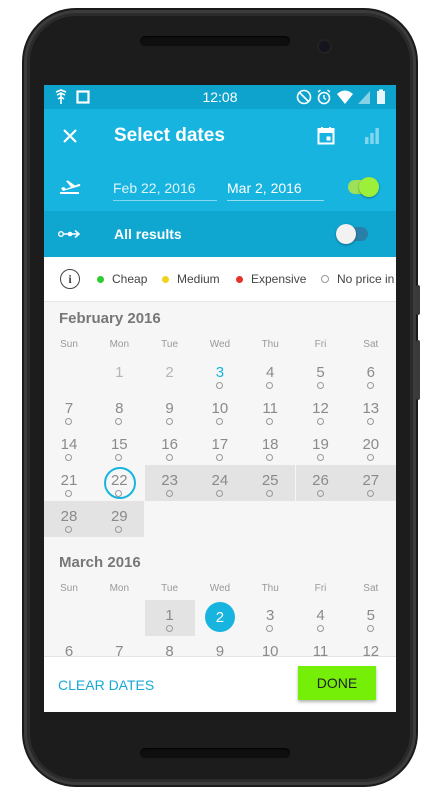 This screenshot has height=800, width=436. Describe the element at coordinates (239, 279) in the screenshot. I see `expensive-dot` at that location.